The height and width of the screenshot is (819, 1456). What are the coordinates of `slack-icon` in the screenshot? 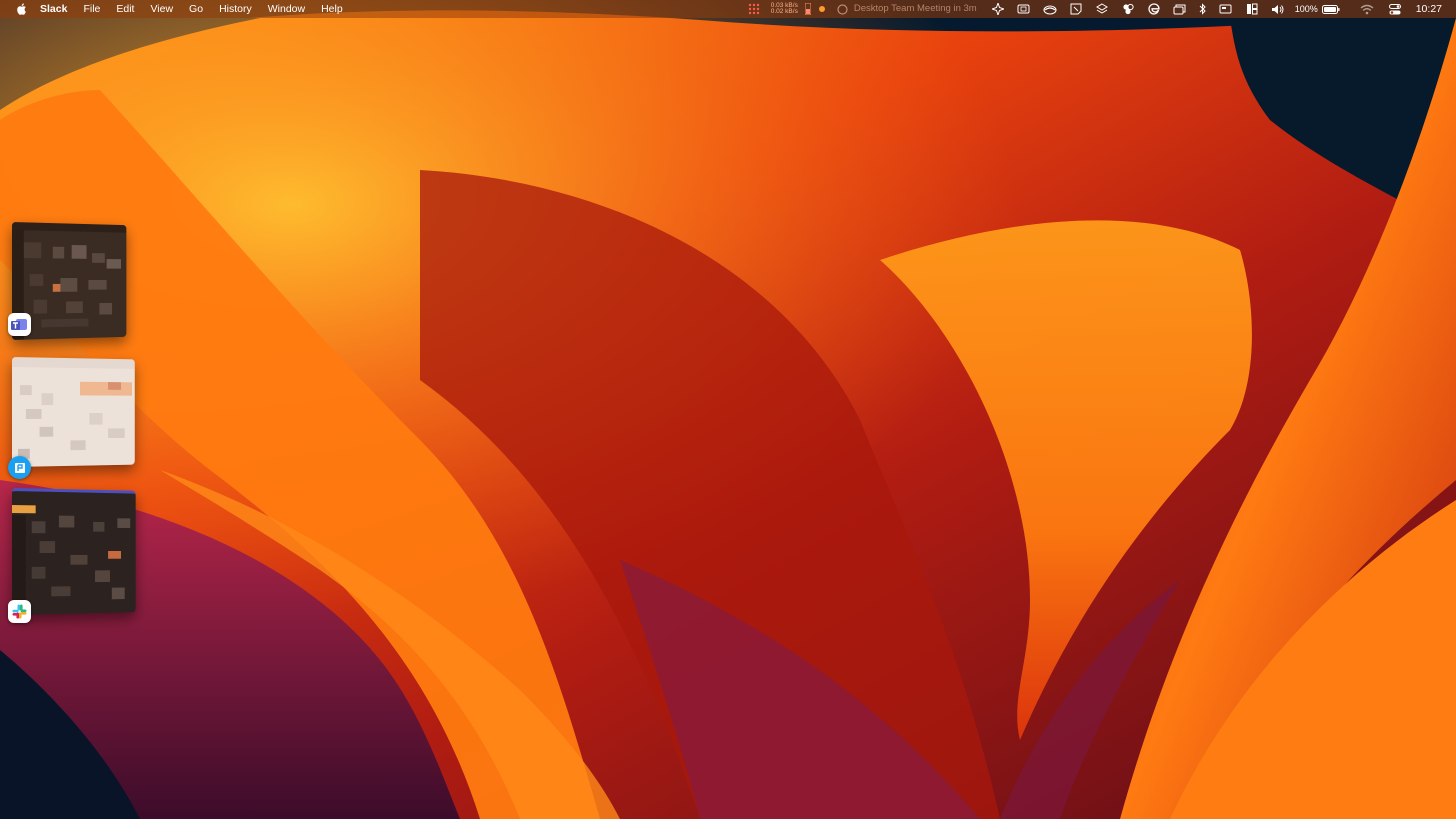 It's located at (19, 611).